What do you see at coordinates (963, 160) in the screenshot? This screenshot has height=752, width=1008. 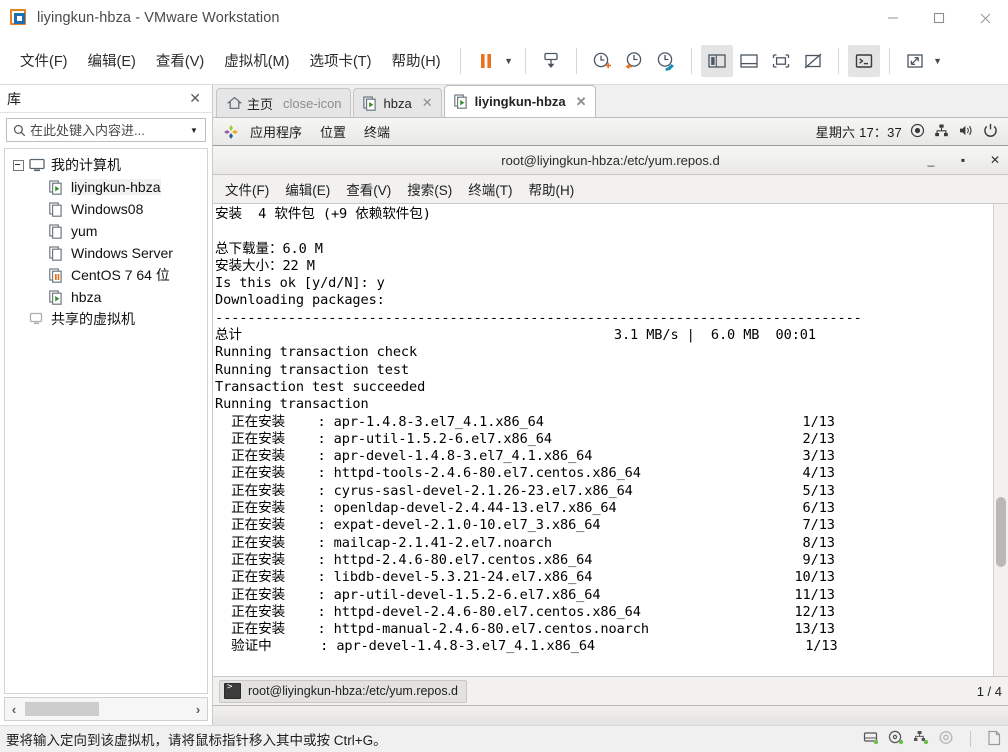 I see `terminal-maximize-button: ▪` at bounding box center [963, 160].